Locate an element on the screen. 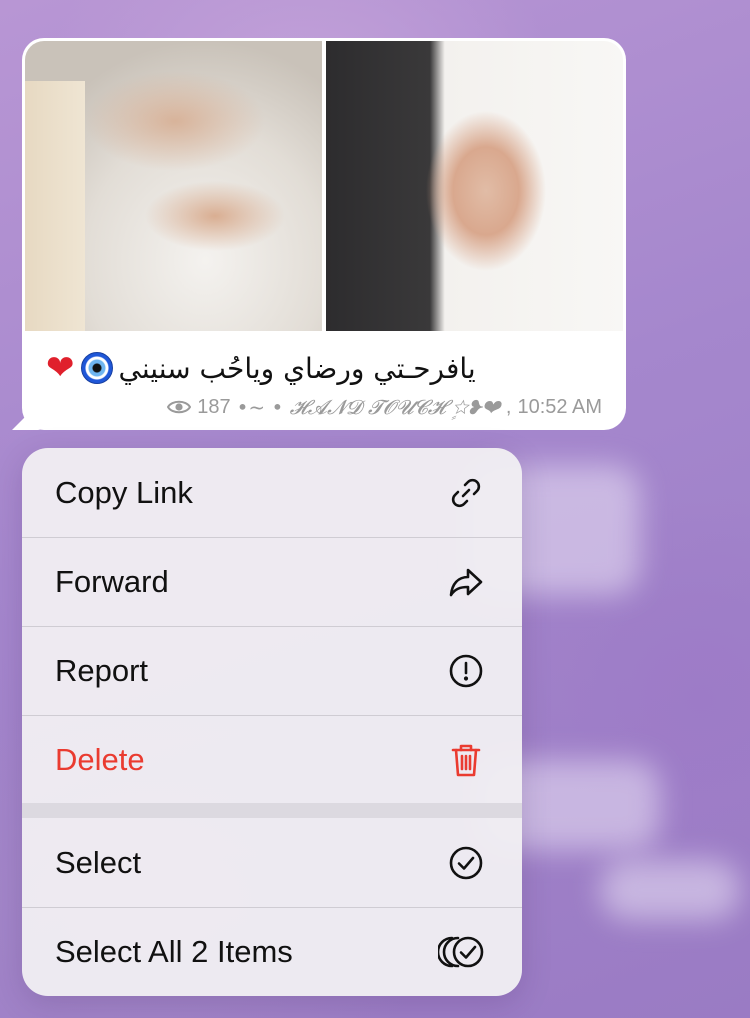 The height and width of the screenshot is (1018, 750). red-heart-icon: ❤ is located at coordinates (60, 368).